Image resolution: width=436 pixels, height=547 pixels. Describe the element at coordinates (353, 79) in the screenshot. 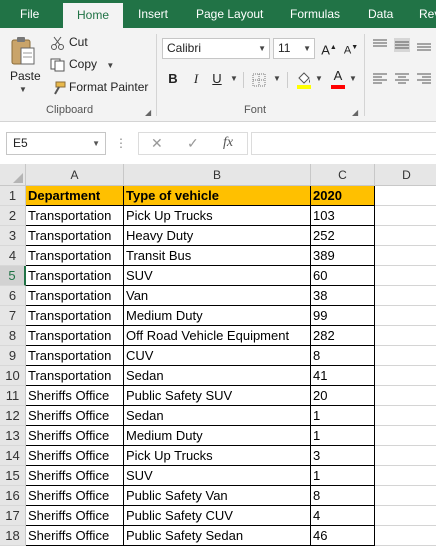

I see `font-color-dropdown-icon: ▼` at that location.